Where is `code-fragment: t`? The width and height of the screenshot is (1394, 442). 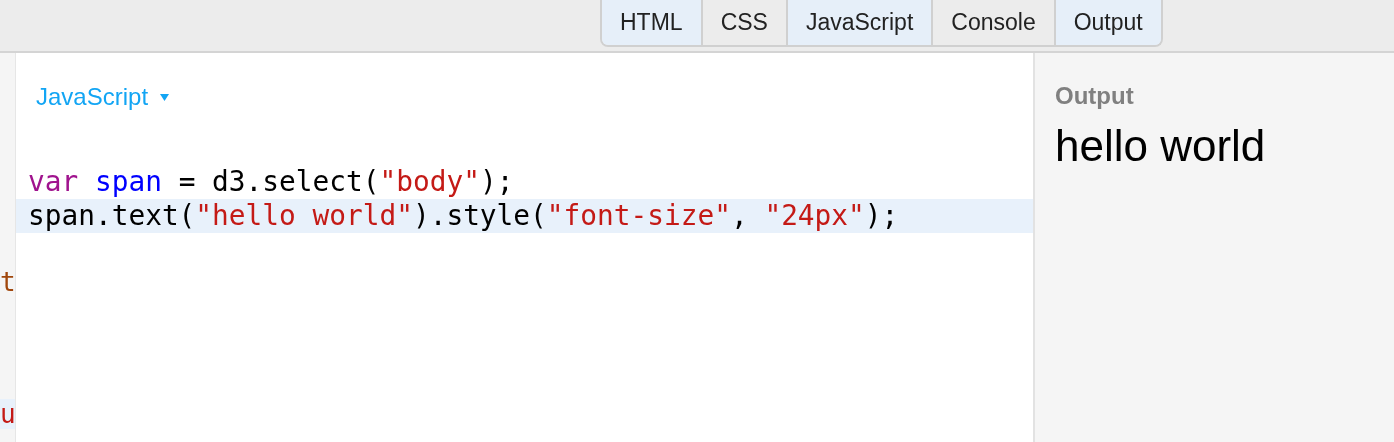
code-fragment: t is located at coordinates (7, 282).